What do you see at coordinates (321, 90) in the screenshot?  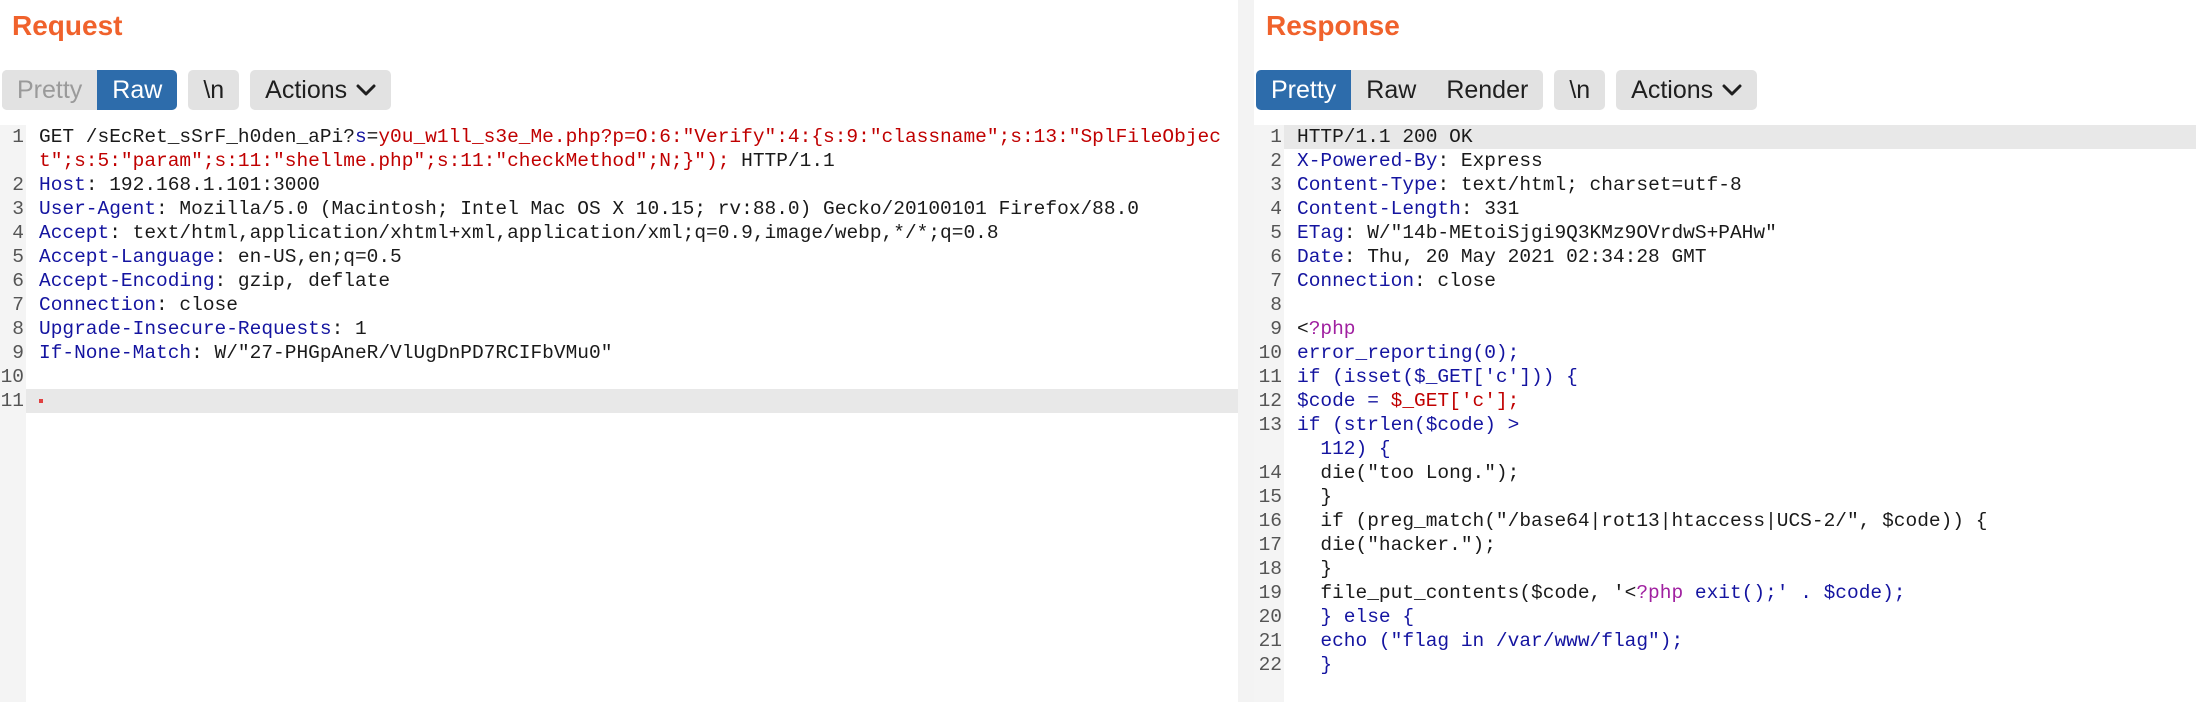 I see `request-actions-button: Actions` at bounding box center [321, 90].